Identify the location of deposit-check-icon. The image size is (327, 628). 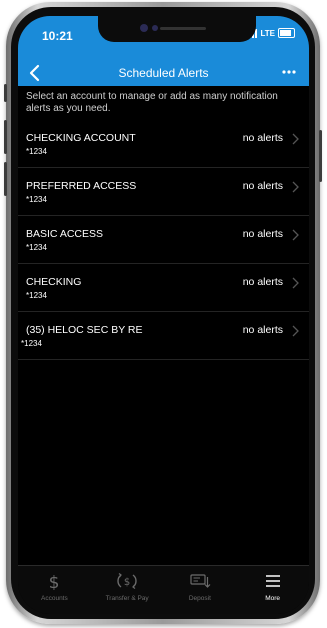
(200, 581).